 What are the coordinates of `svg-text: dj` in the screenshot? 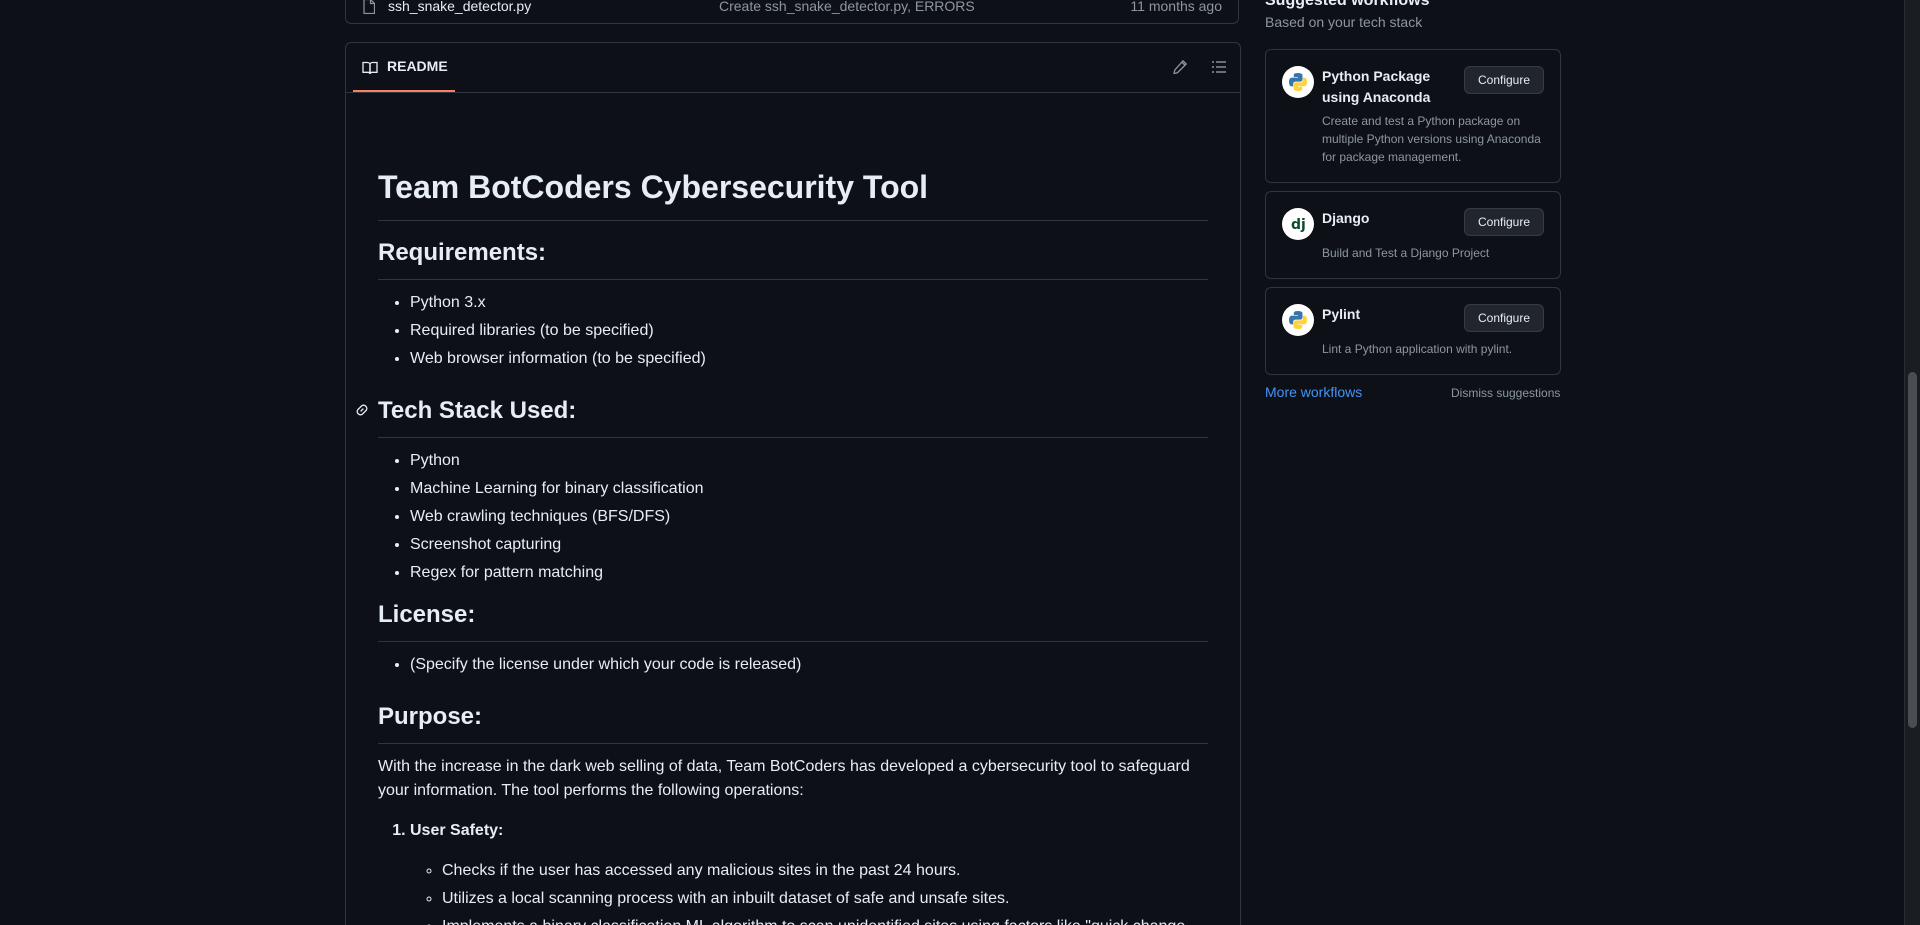 It's located at (1298, 225).